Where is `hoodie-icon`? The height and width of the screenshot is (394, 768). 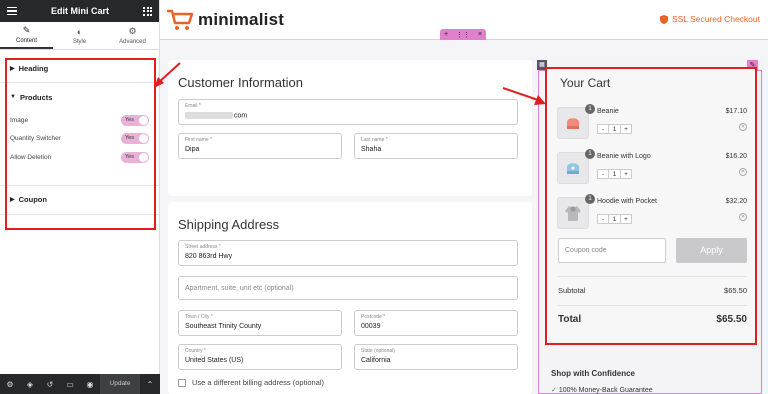
hoodie-icon is located at coordinates (573, 213).